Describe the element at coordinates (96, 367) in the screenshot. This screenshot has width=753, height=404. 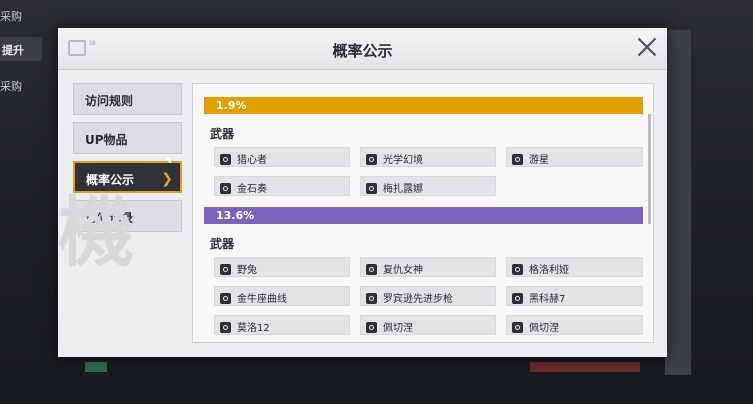
I see `background-green-tab` at that location.